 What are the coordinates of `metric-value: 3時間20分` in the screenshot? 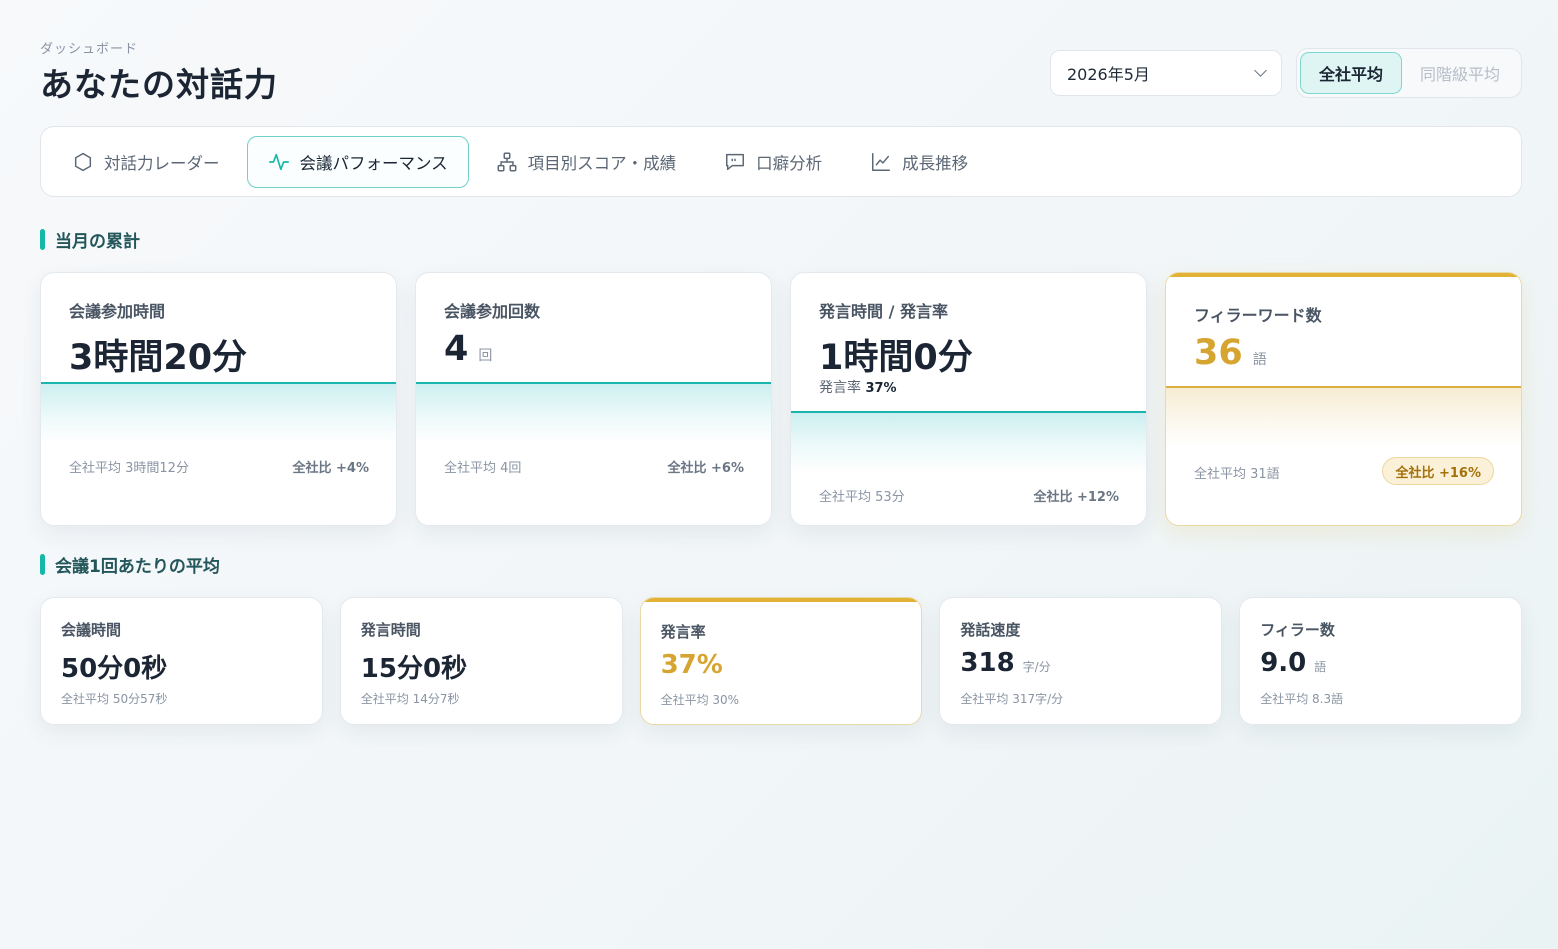 It's located at (158, 354).